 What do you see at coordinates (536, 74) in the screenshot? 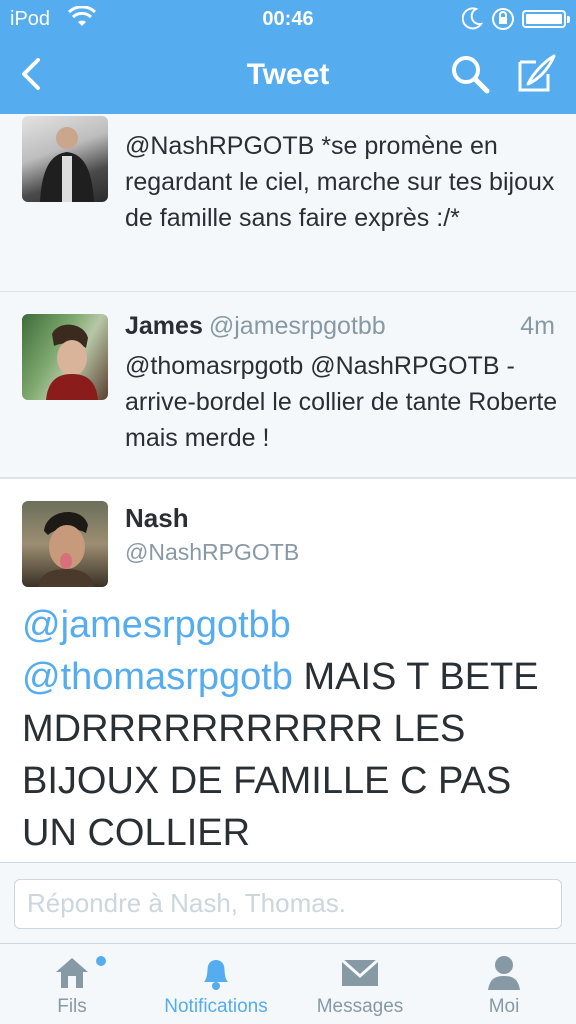
I see `compose-icon` at bounding box center [536, 74].